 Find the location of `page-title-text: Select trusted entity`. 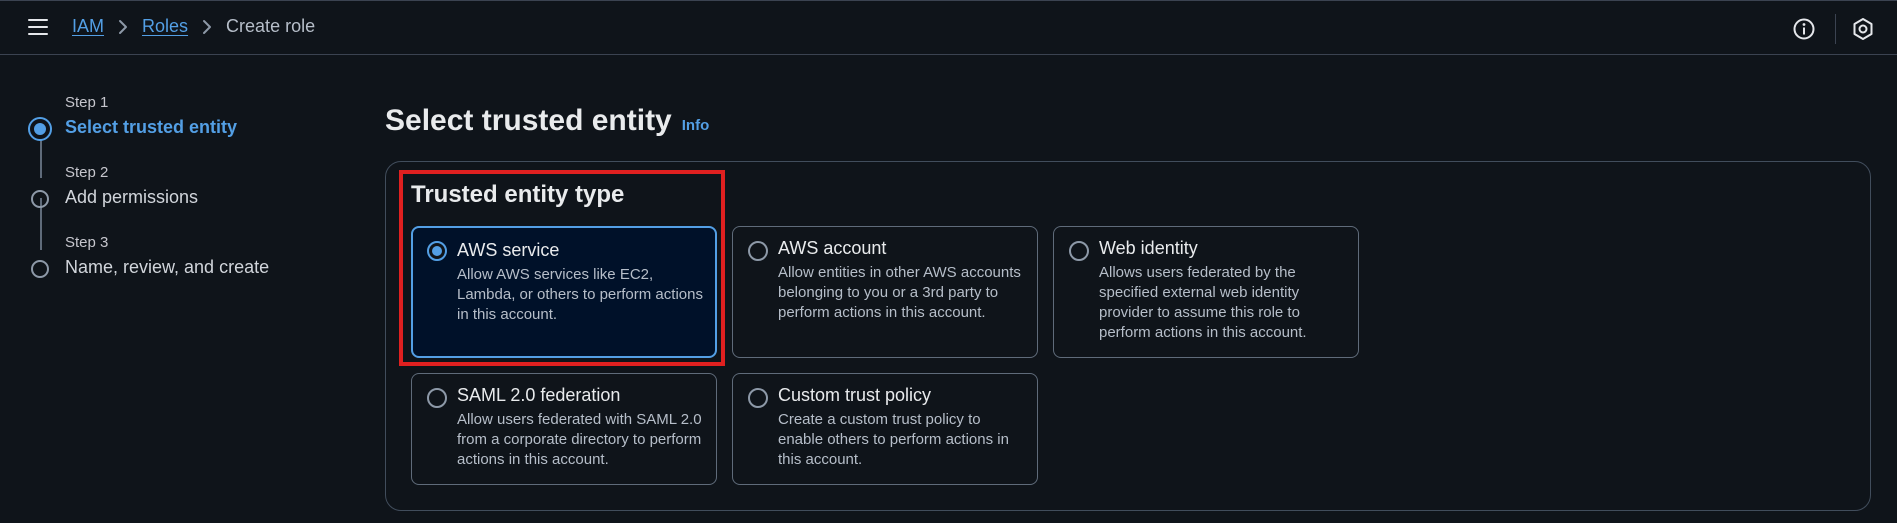

page-title-text: Select trusted entity is located at coordinates (528, 120).